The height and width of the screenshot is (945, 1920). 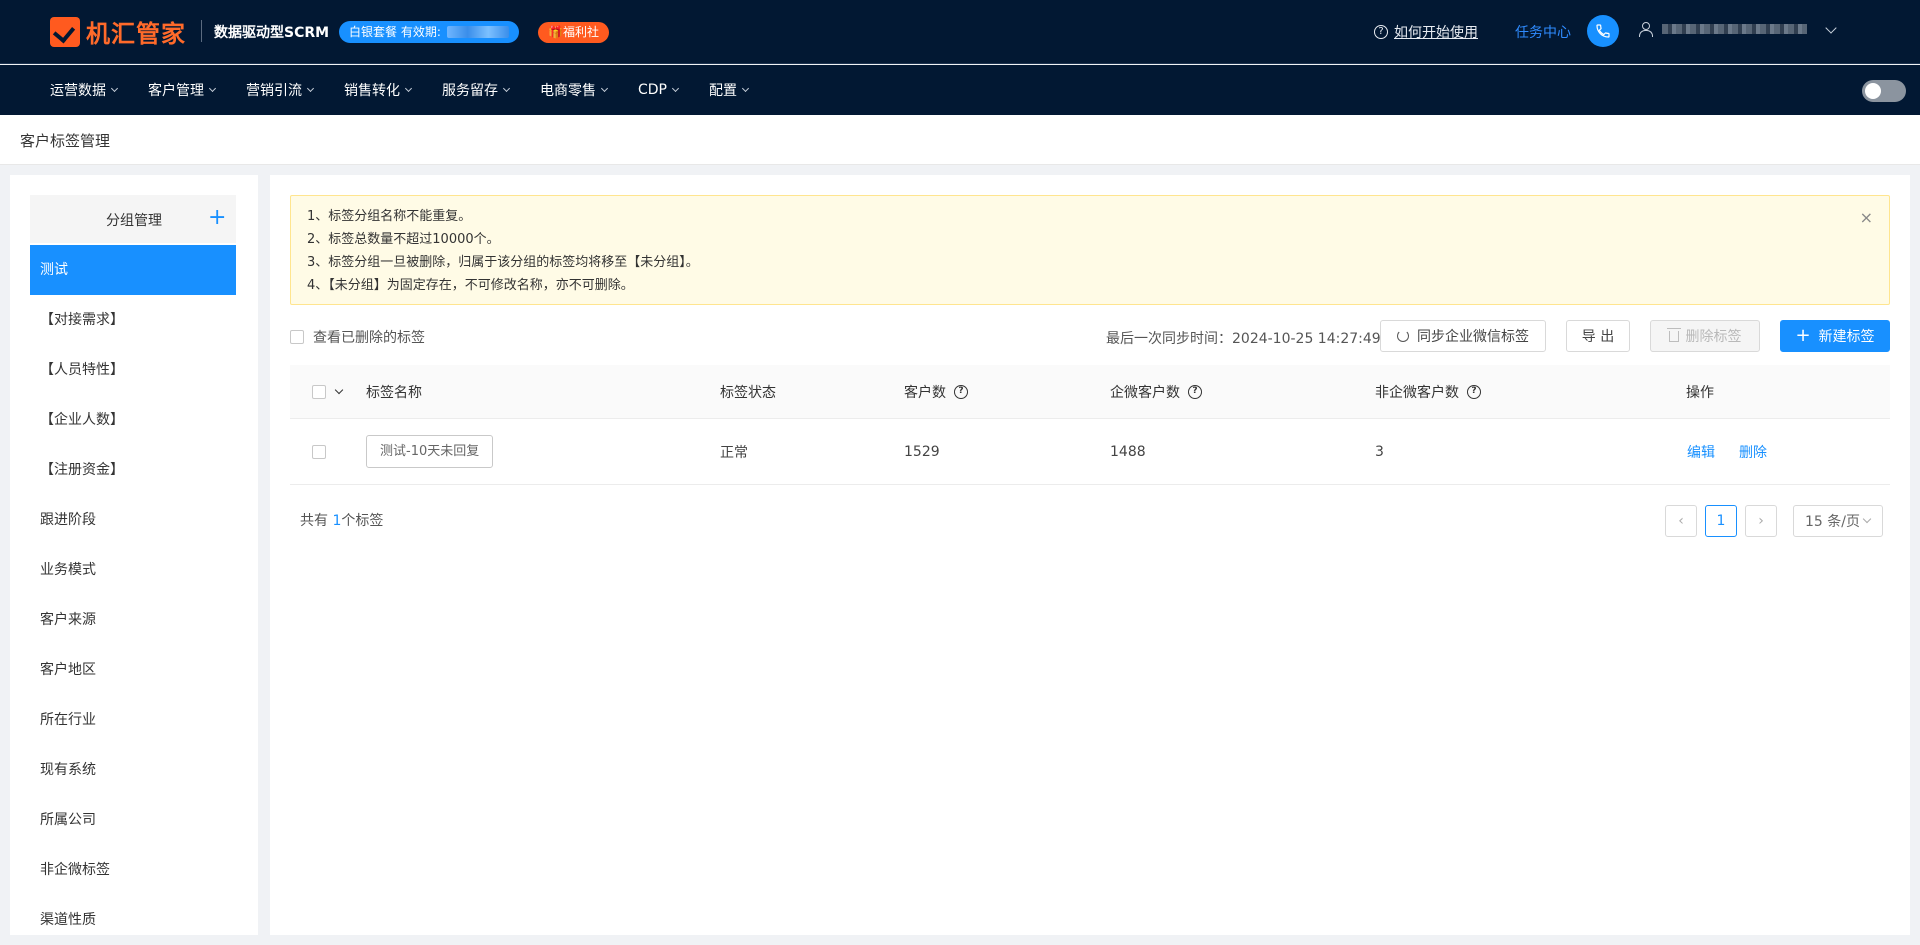 What do you see at coordinates (1753, 452) in the screenshot?
I see `delete-link: 删除` at bounding box center [1753, 452].